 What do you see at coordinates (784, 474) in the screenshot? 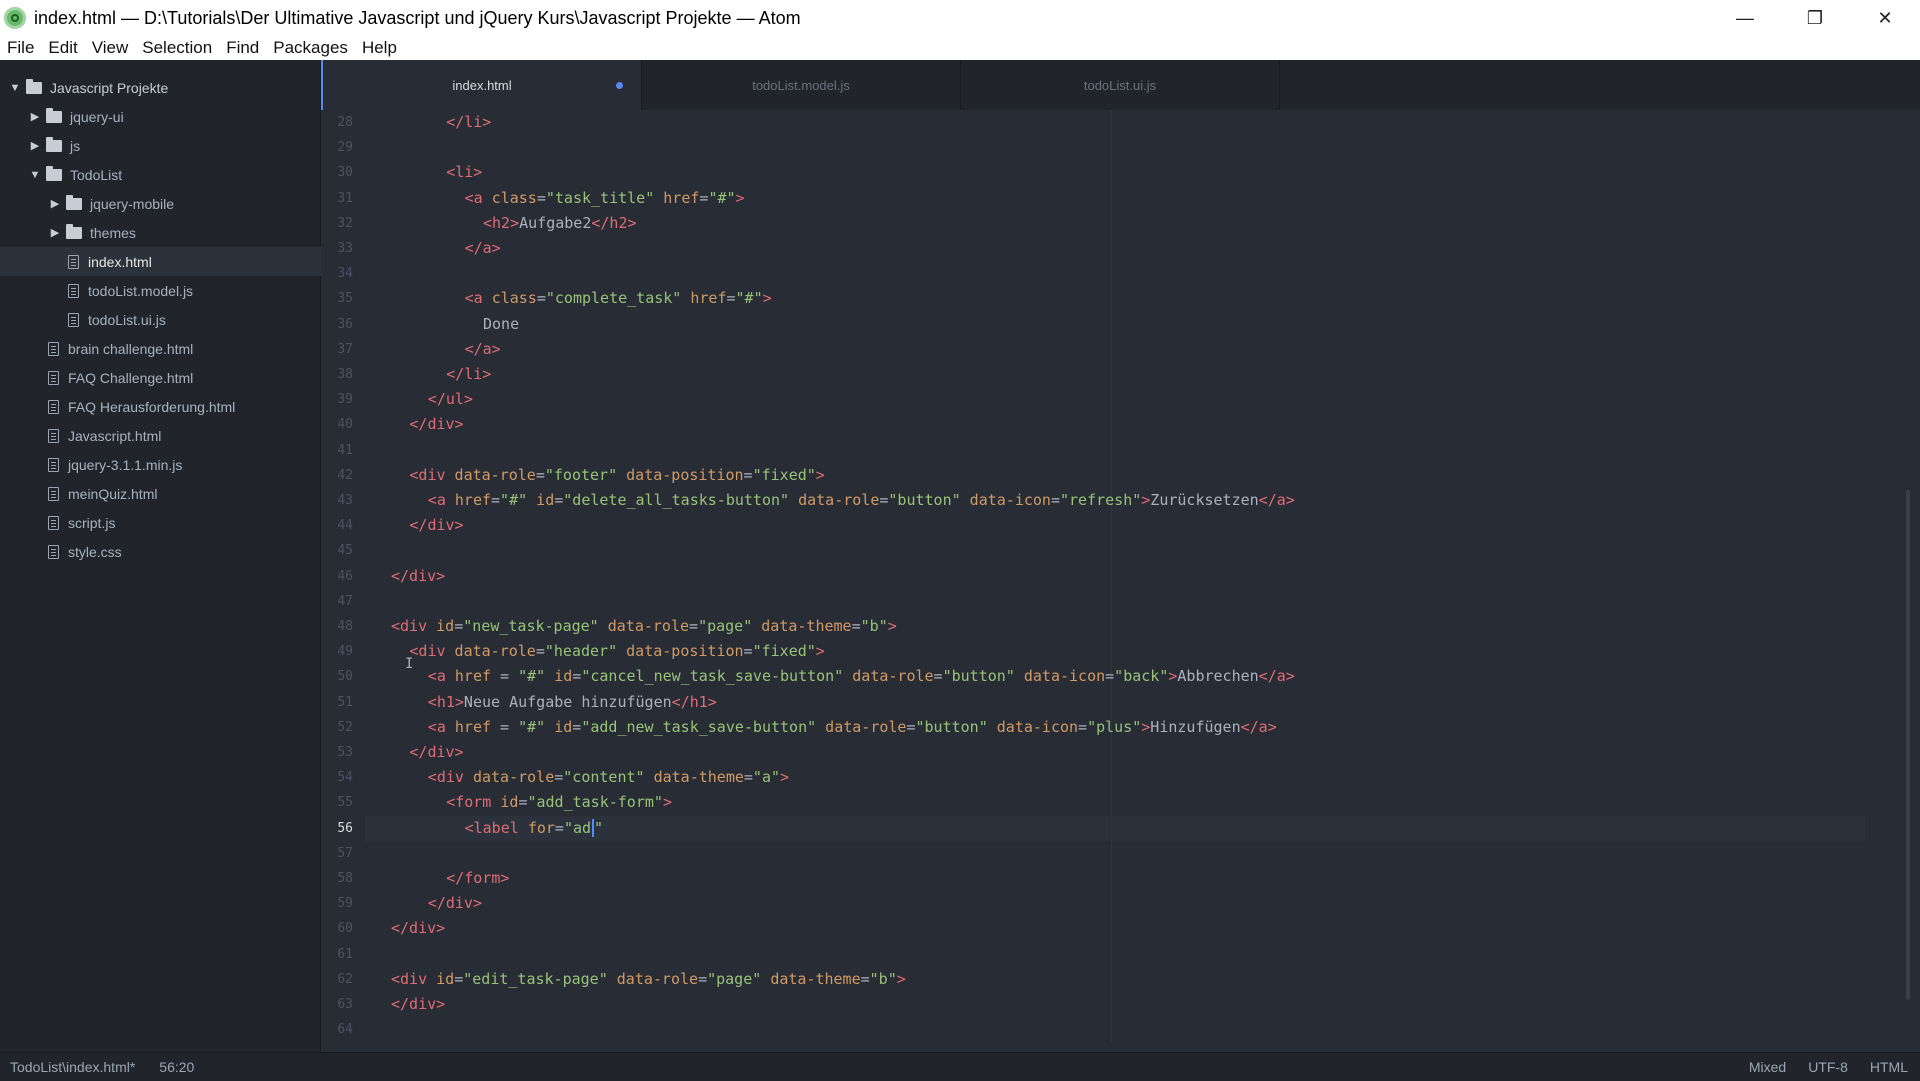
I see `code-token: "fixed"` at bounding box center [784, 474].